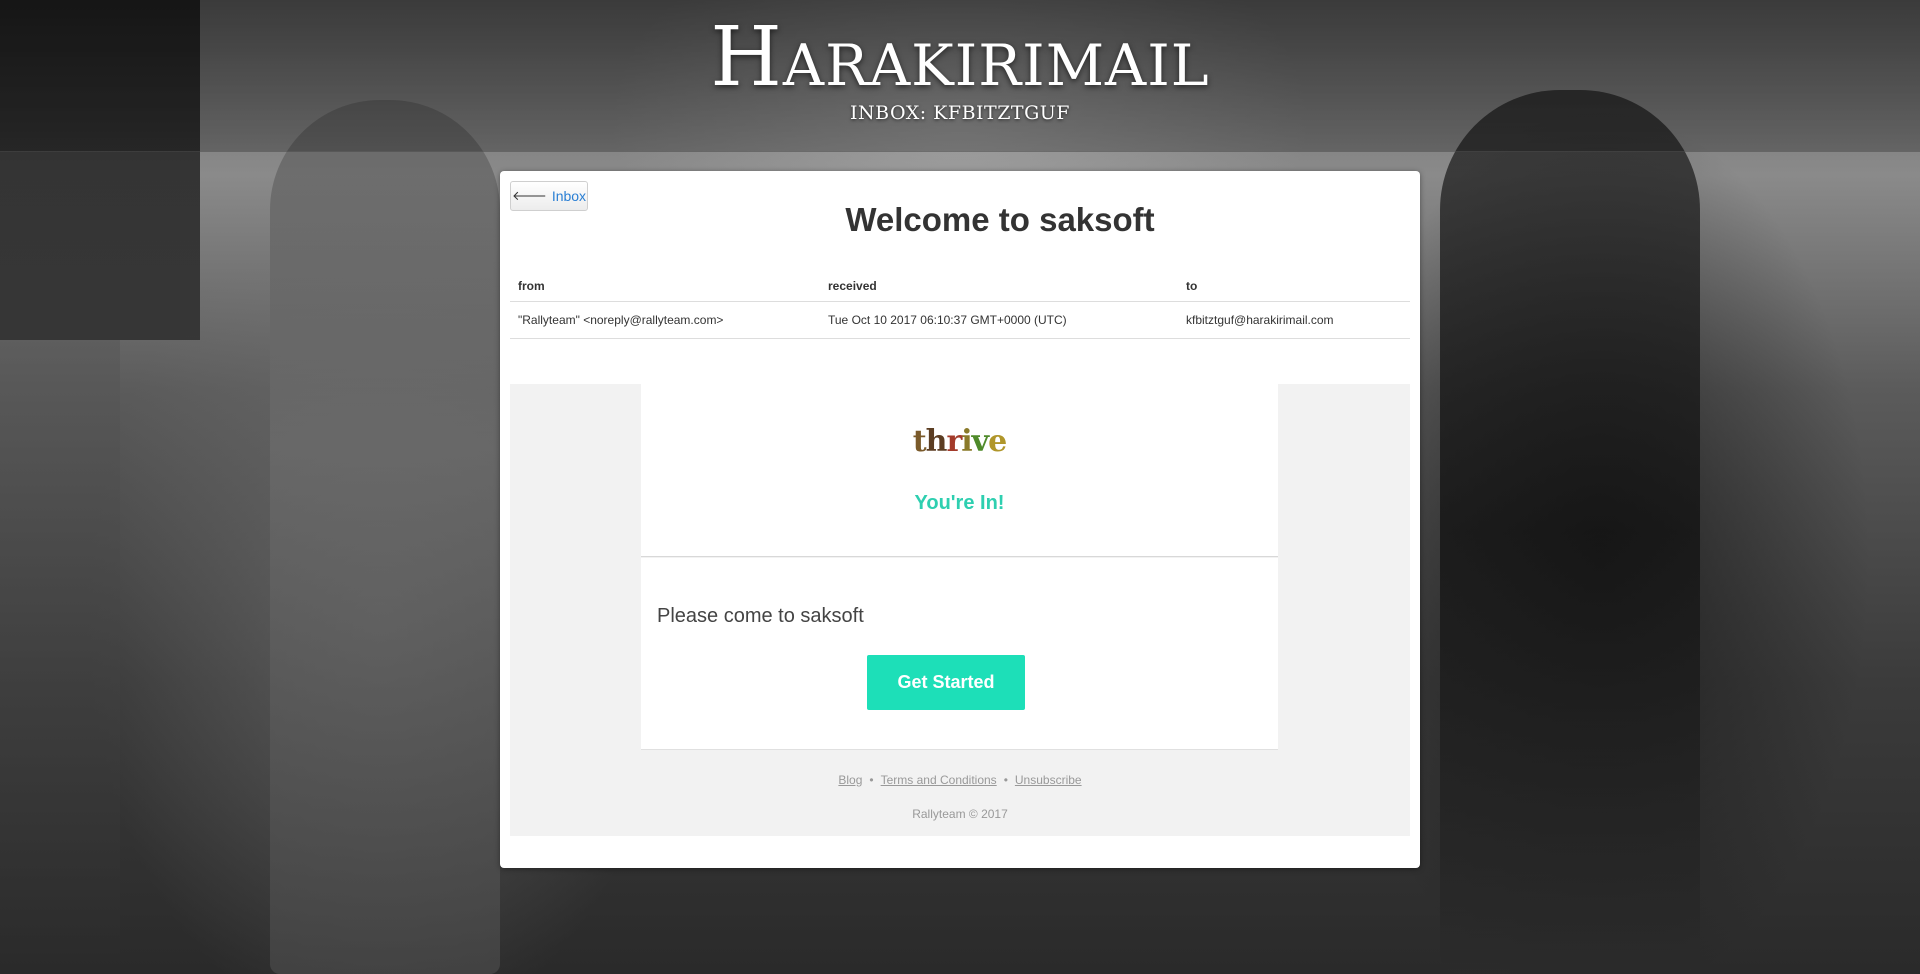 This screenshot has height=974, width=1920. I want to click on logo-letter: e, so click(997, 441).